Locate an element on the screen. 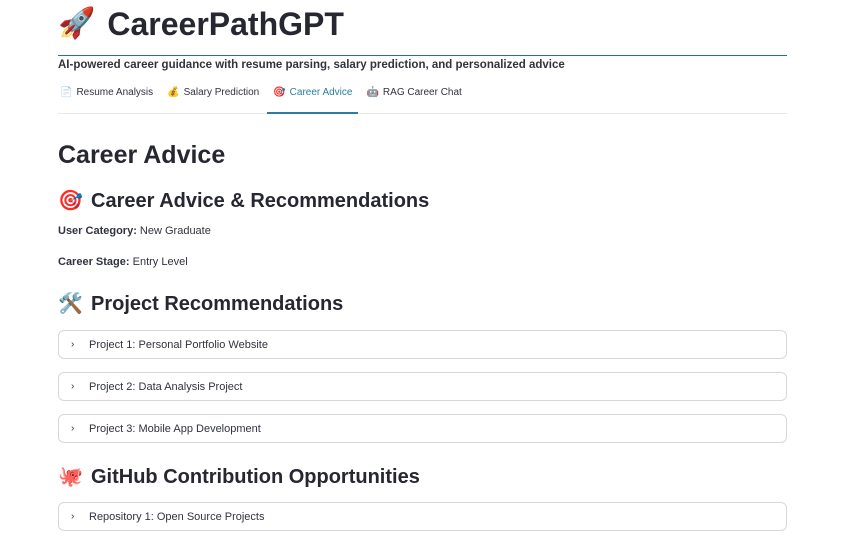  tab-resume-analysis: 📄 Resume Analysis is located at coordinates (108, 100).